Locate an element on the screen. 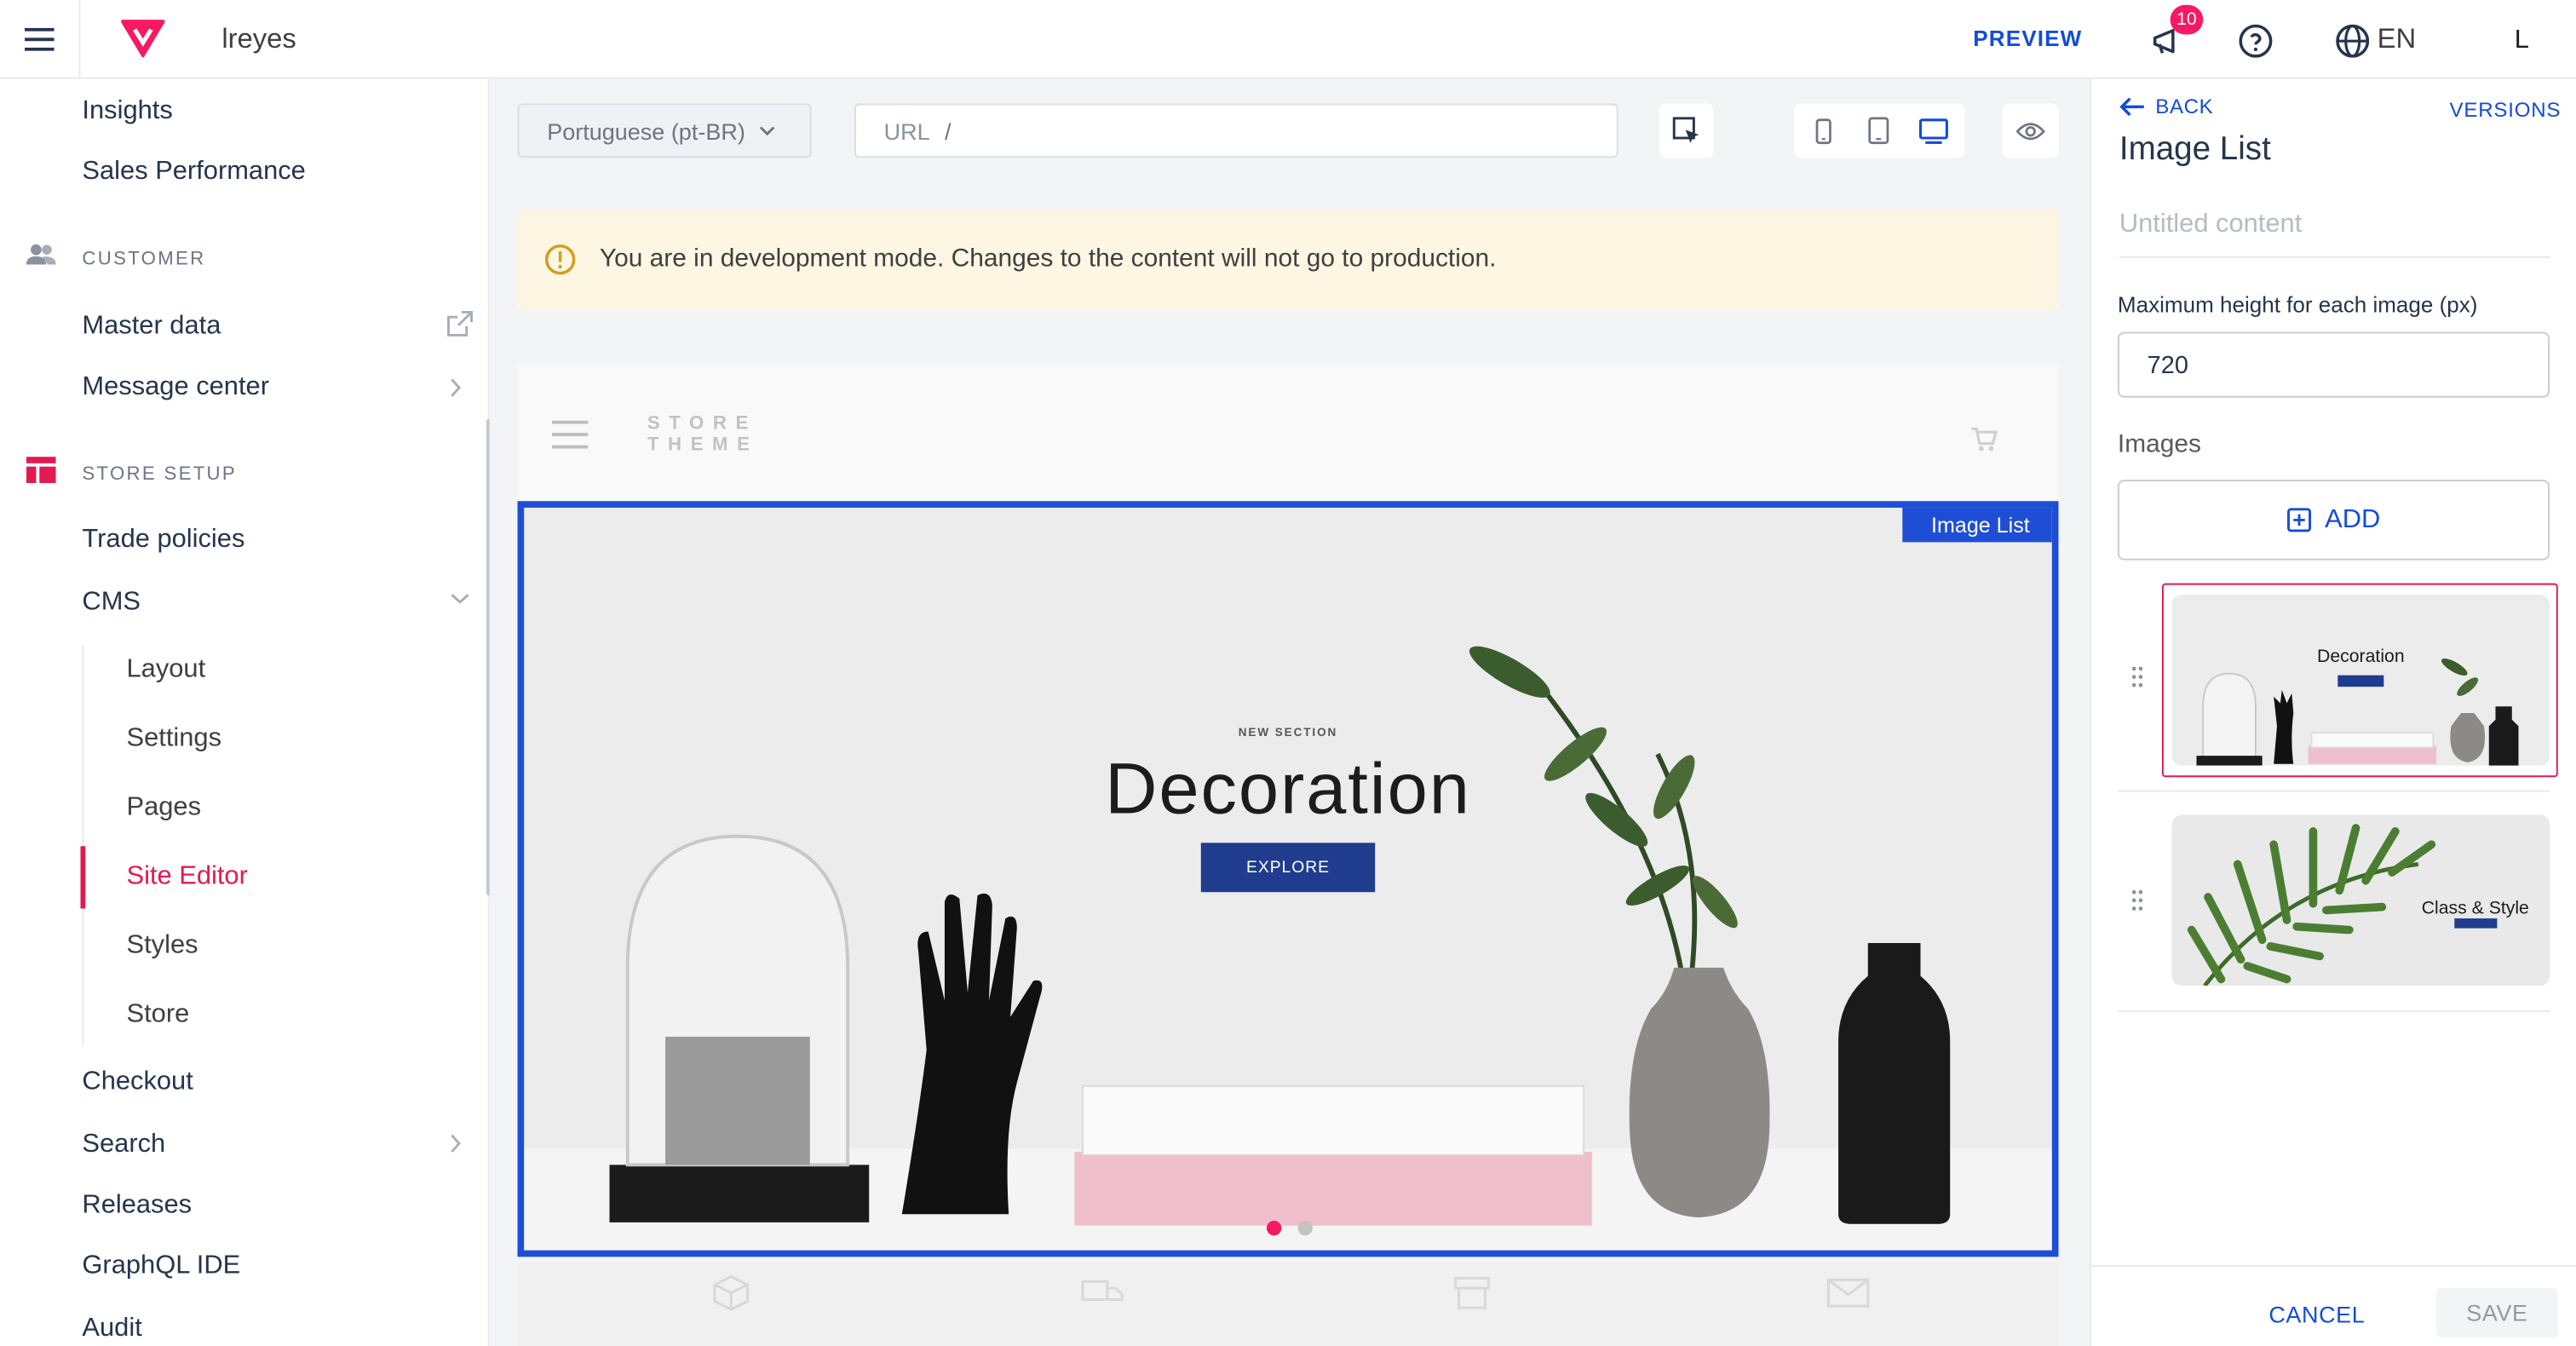 This screenshot has height=1346, width=2576. url-input: URL / is located at coordinates (1237, 130).